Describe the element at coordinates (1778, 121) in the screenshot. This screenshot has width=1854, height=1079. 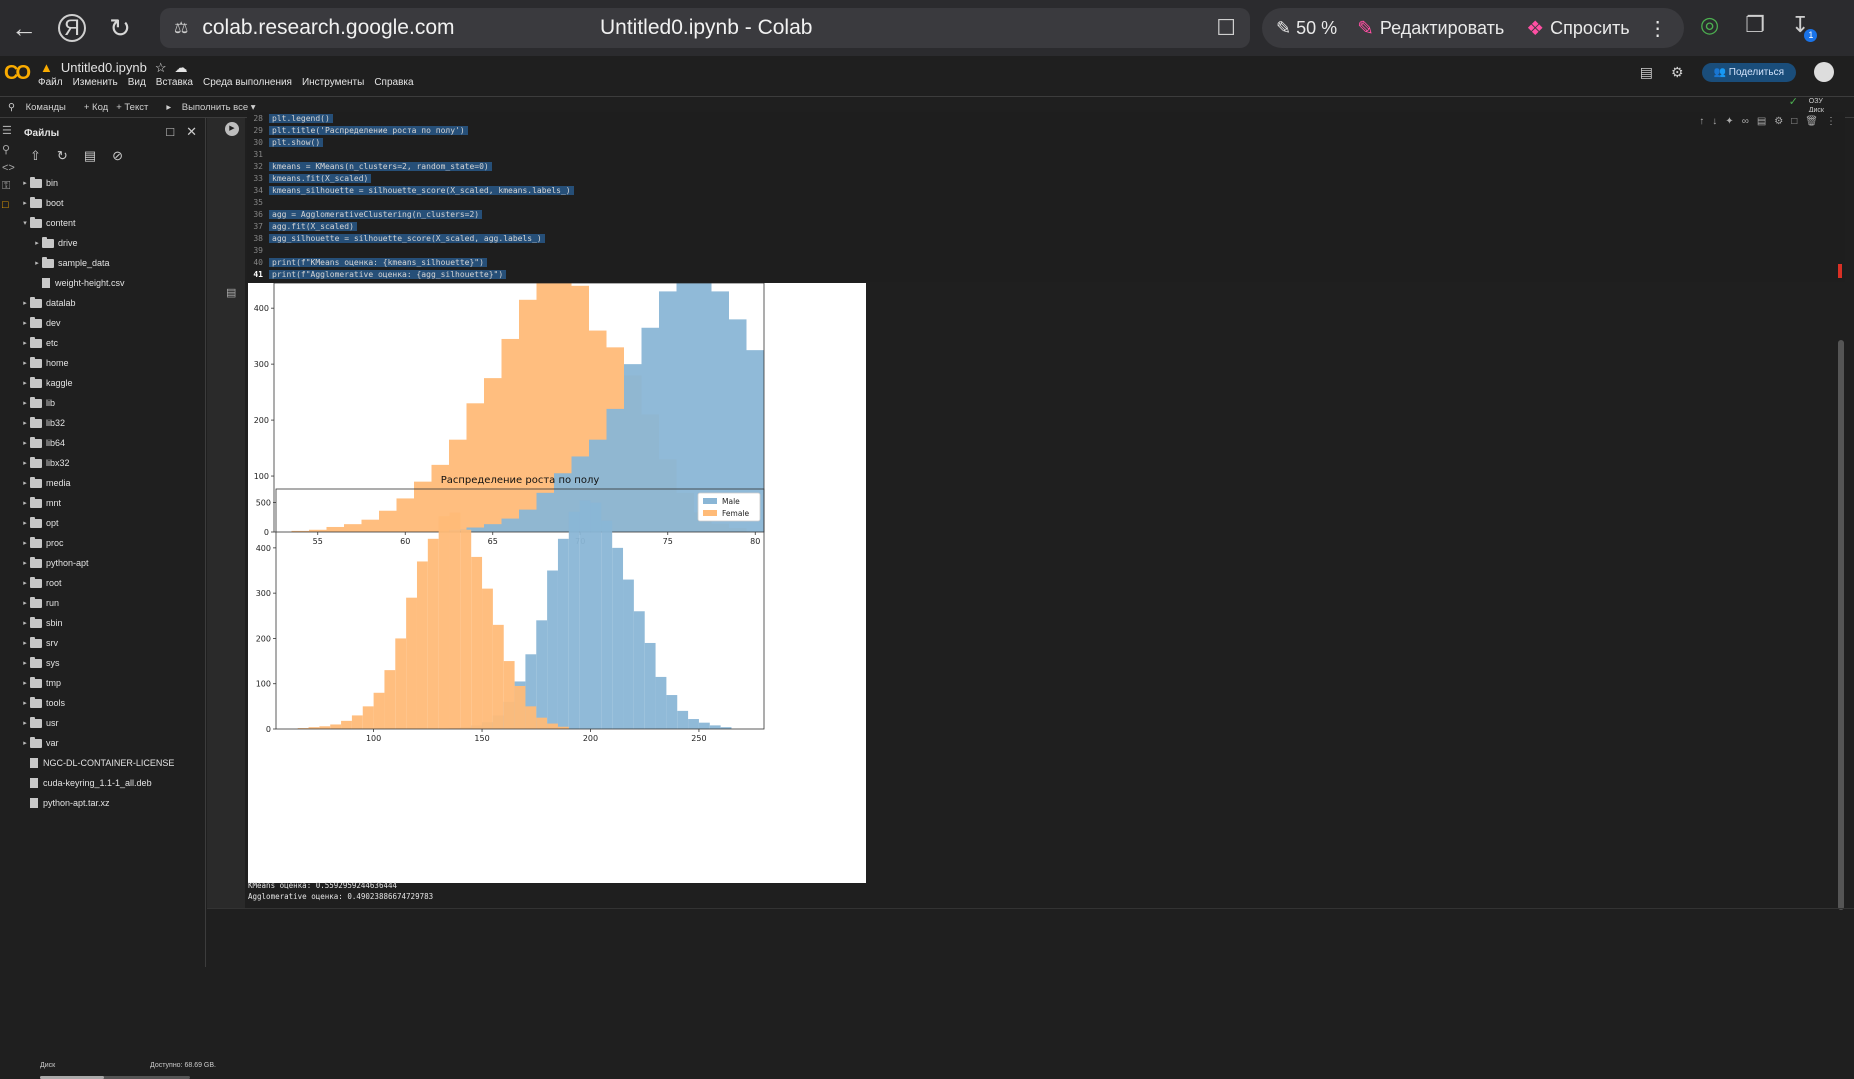
I see `settings-cell-icon: ⚙` at that location.